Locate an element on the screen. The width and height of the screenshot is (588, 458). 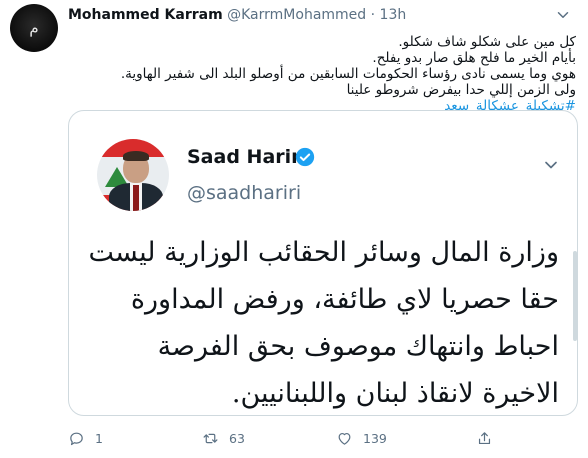
tweet-header: Mohammed Karram @KarrmMohammed · 13h is located at coordinates (237, 15).